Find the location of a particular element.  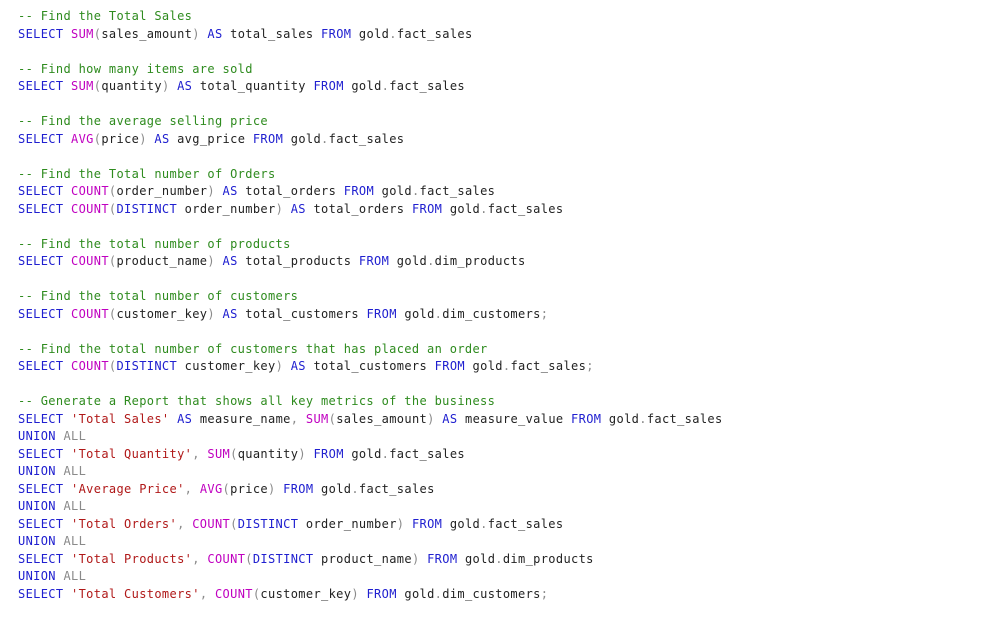

code-line: -- Find how many items are sold is located at coordinates (503, 70).